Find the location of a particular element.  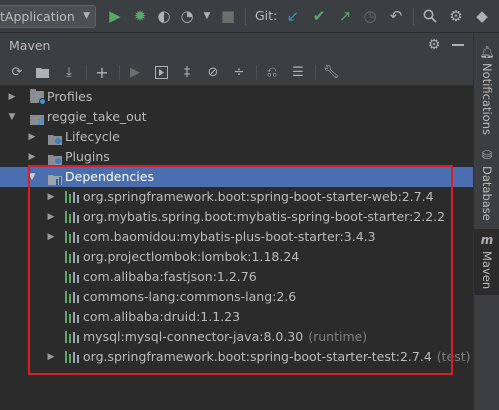

bell-icon: 🔔︎ is located at coordinates (487, 52).